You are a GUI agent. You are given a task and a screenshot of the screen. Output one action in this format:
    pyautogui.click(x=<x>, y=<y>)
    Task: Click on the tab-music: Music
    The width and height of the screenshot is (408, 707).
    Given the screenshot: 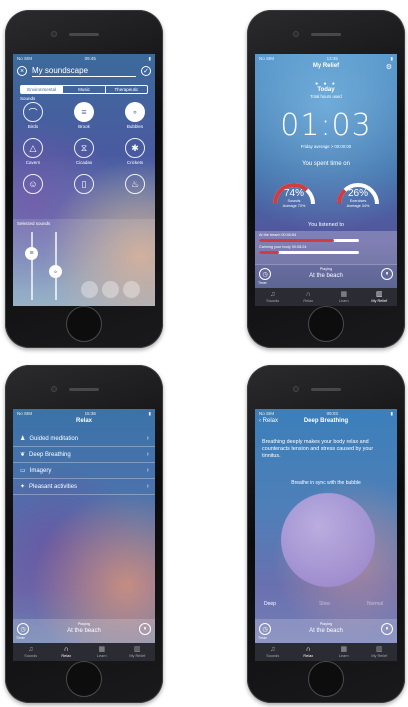 What is the action you would take?
    pyautogui.click(x=84, y=89)
    